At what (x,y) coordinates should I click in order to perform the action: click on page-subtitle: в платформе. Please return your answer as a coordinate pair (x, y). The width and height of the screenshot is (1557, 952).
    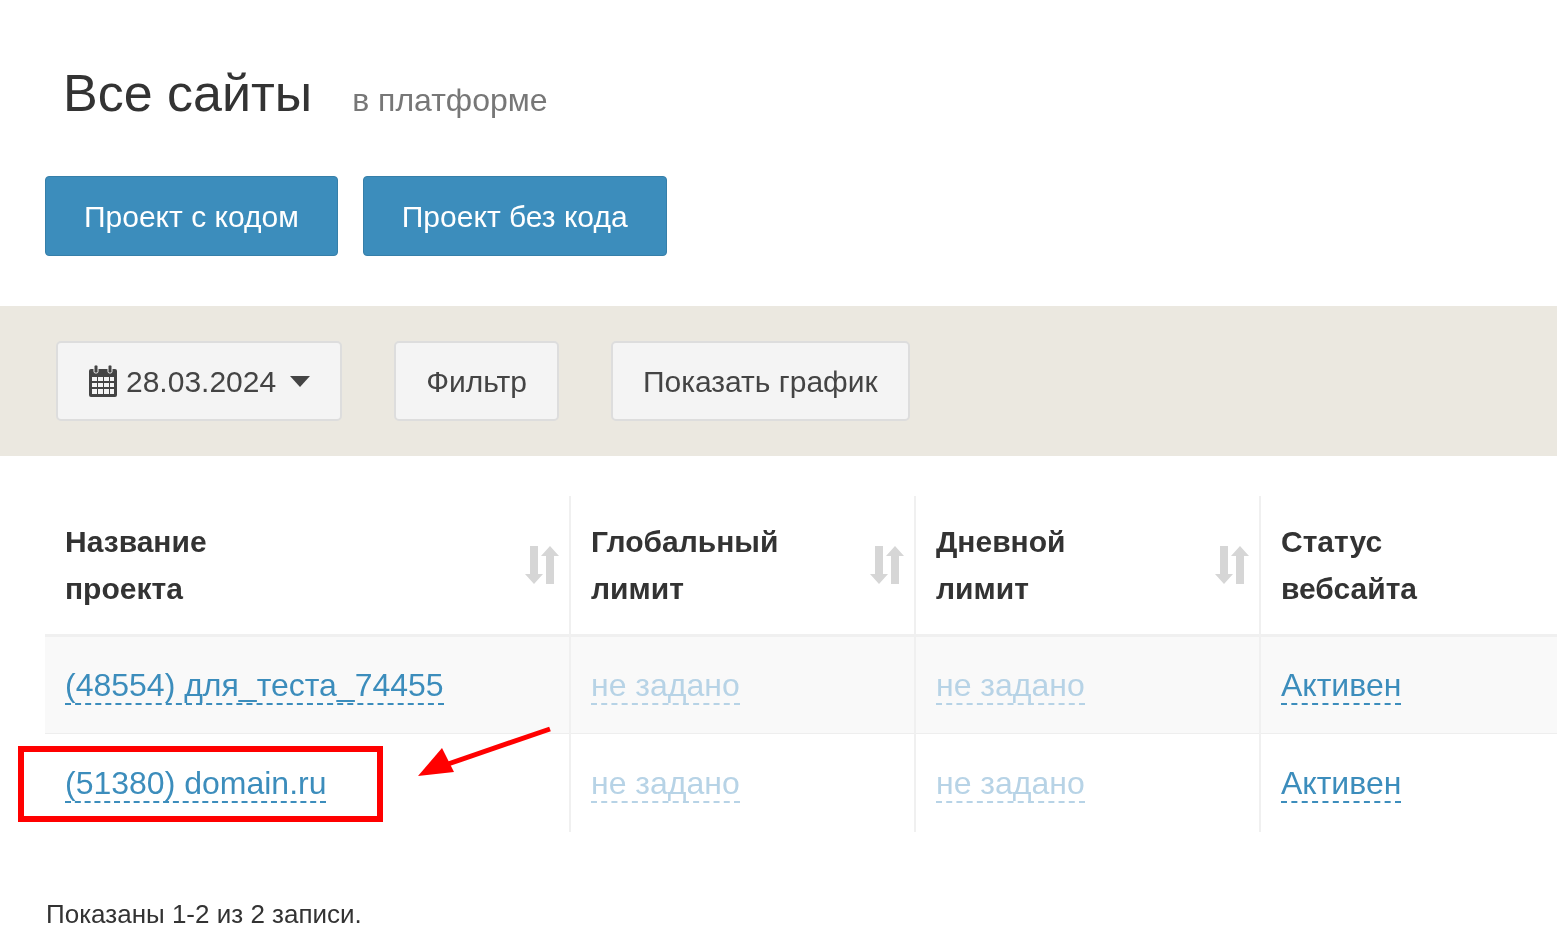
    Looking at the image, I should click on (450, 100).